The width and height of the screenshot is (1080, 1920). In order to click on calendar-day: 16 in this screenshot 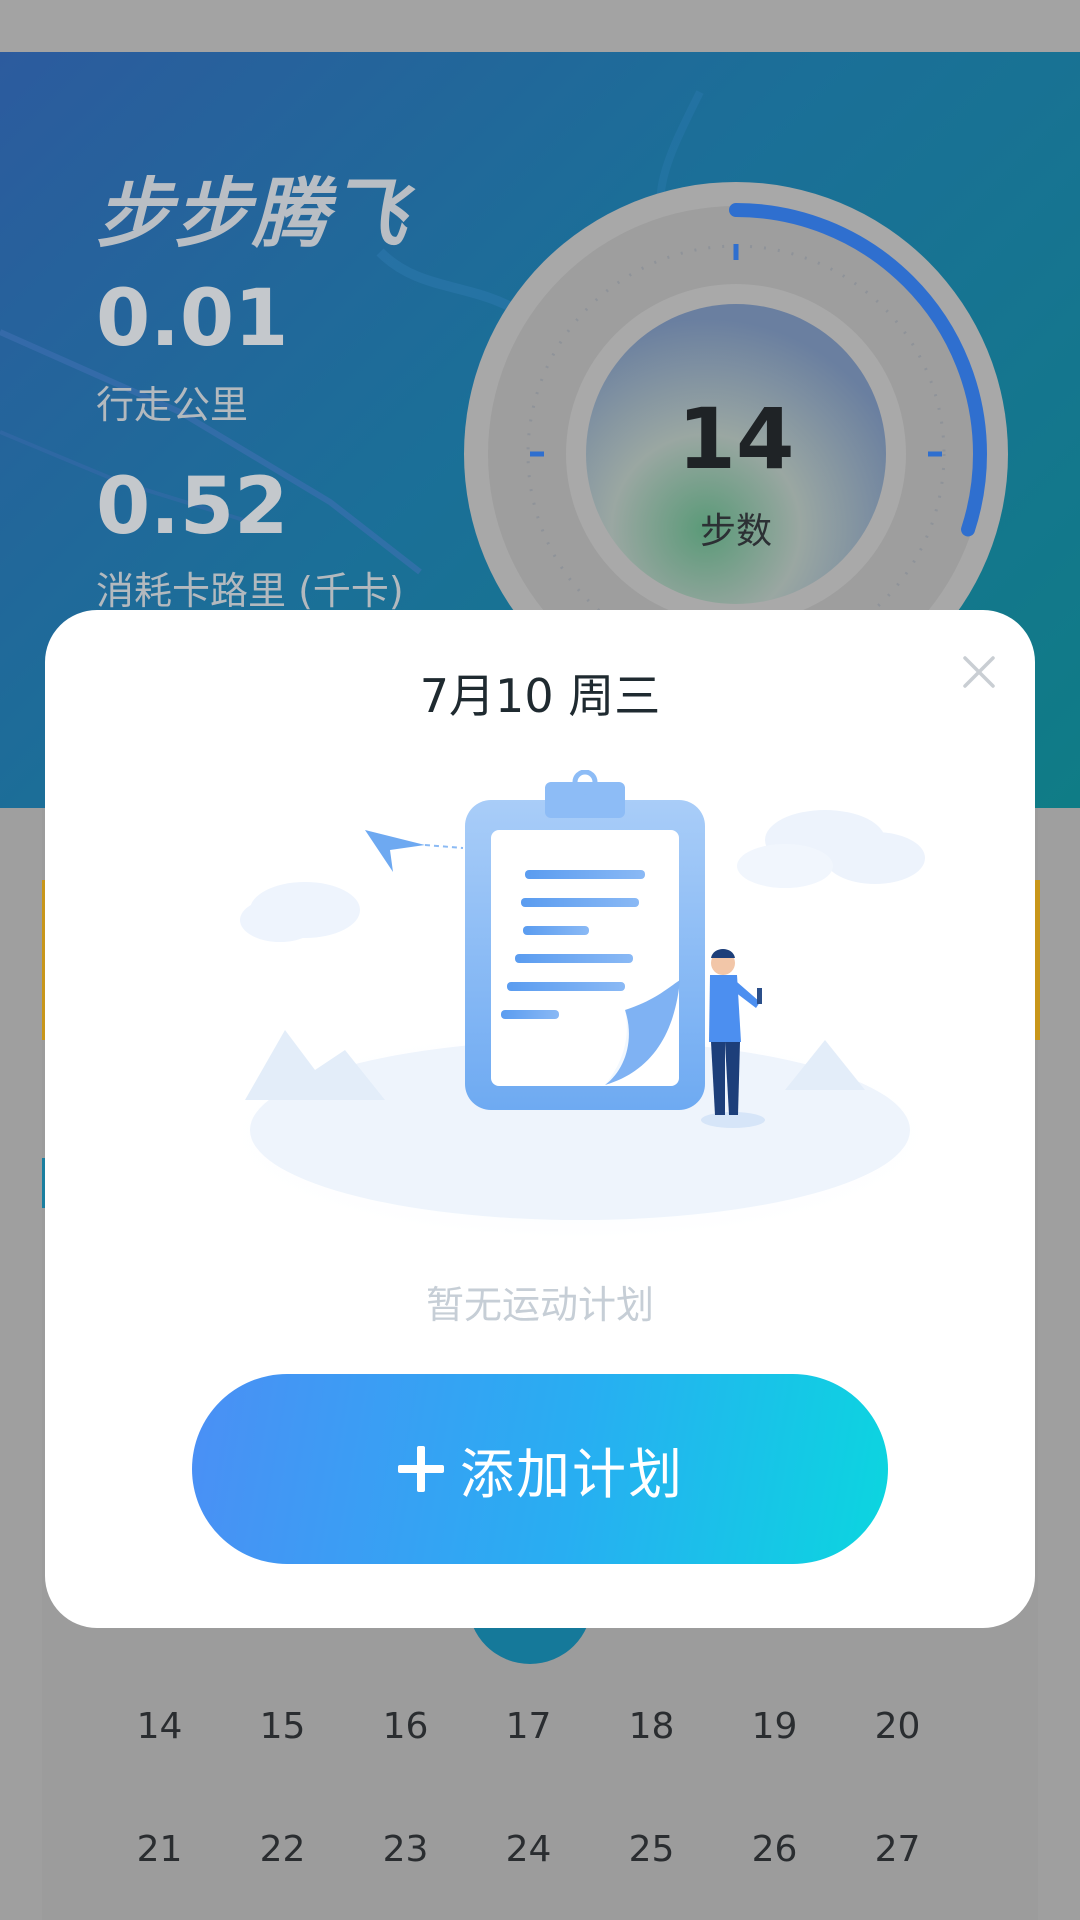, I will do `click(405, 1726)`.